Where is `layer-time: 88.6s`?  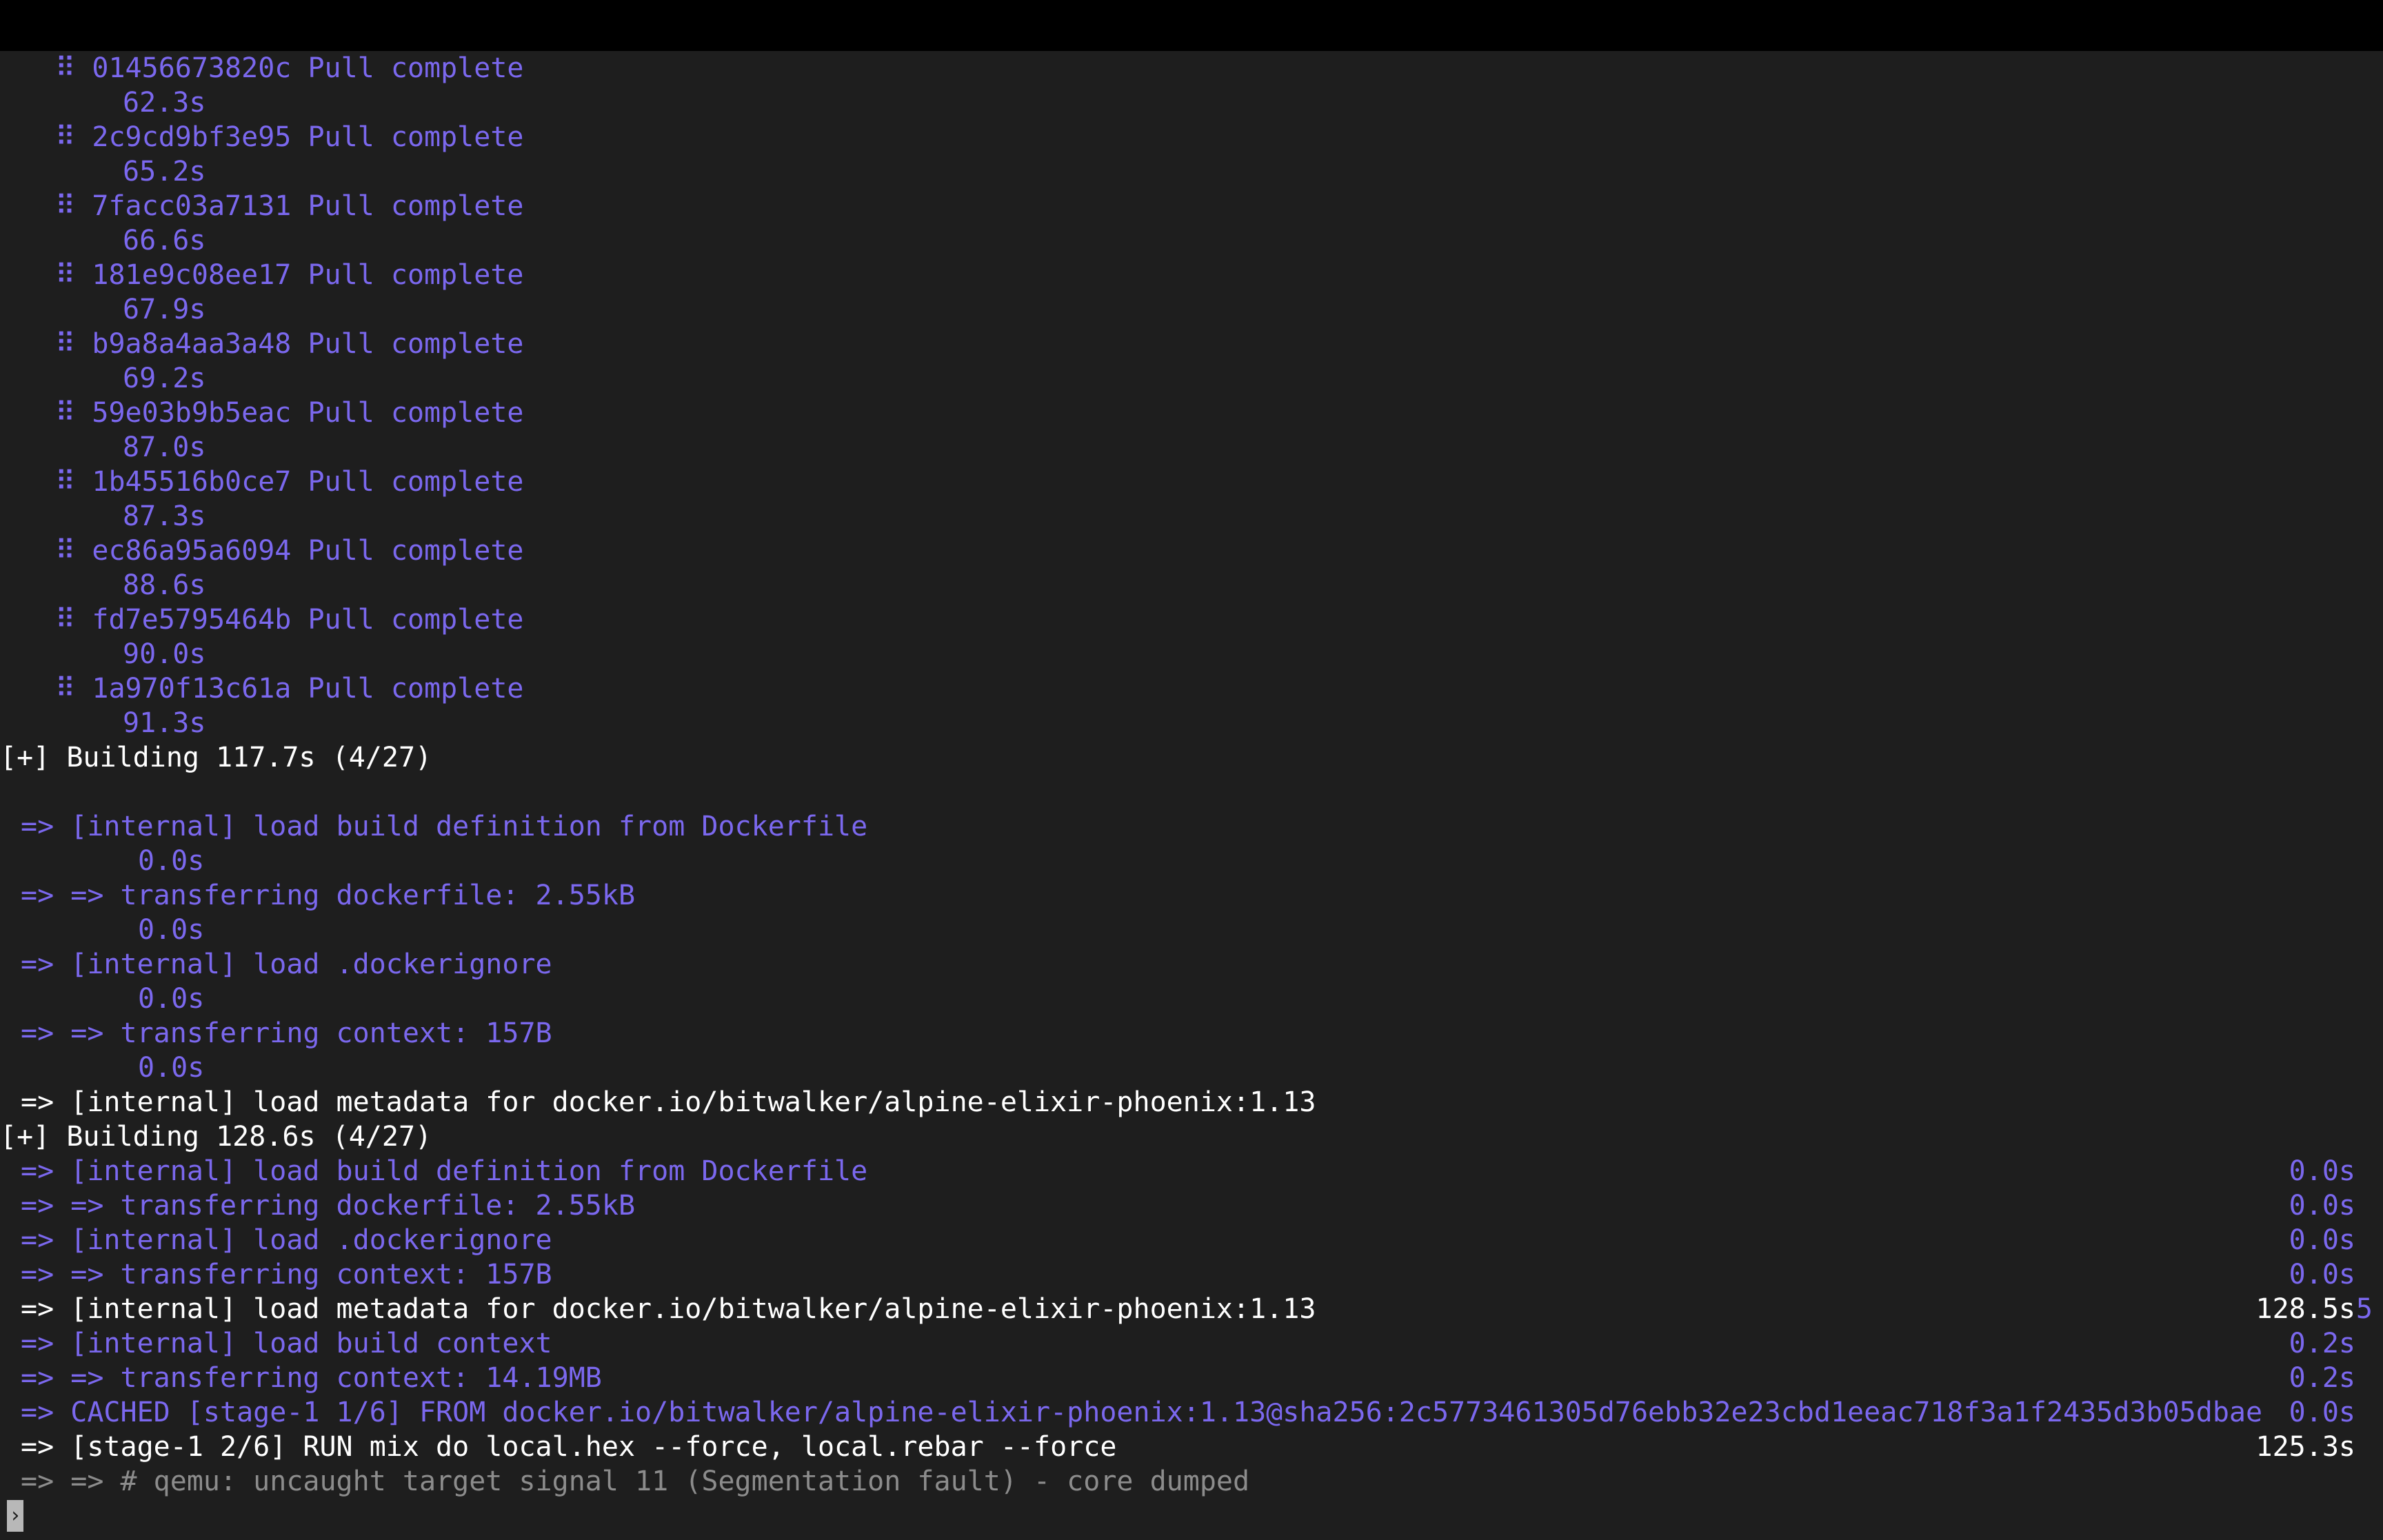
layer-time: 88.6s is located at coordinates (164, 585).